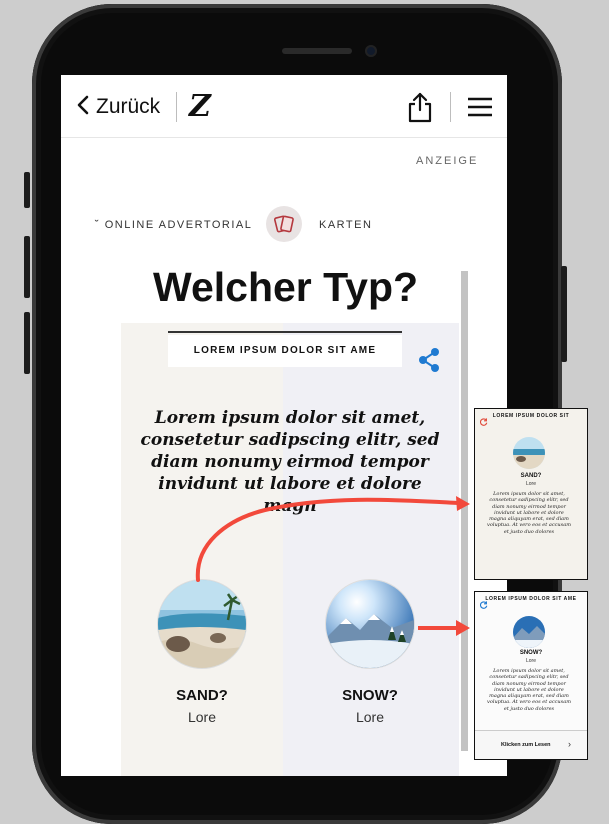  What do you see at coordinates (286, 287) in the screenshot?
I see `page-title: Welcher Typ?` at bounding box center [286, 287].